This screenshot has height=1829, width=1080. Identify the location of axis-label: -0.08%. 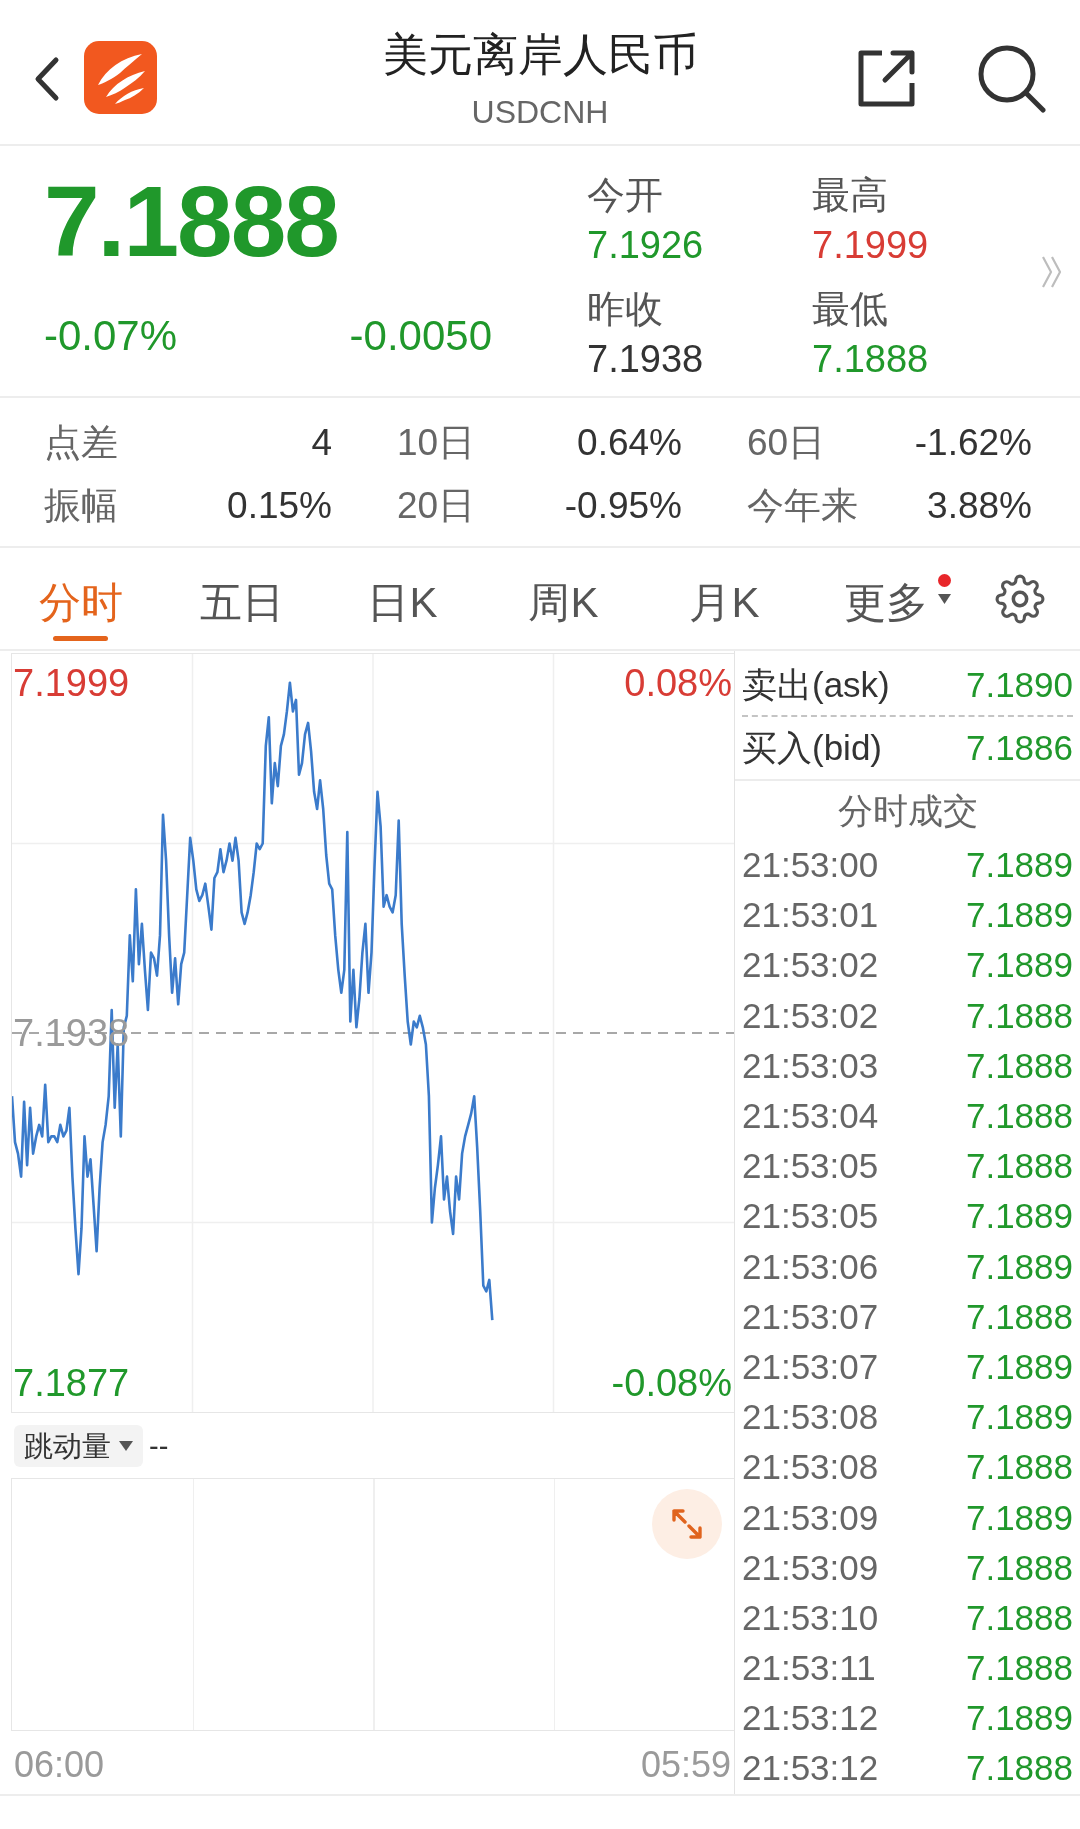
(671, 1383).